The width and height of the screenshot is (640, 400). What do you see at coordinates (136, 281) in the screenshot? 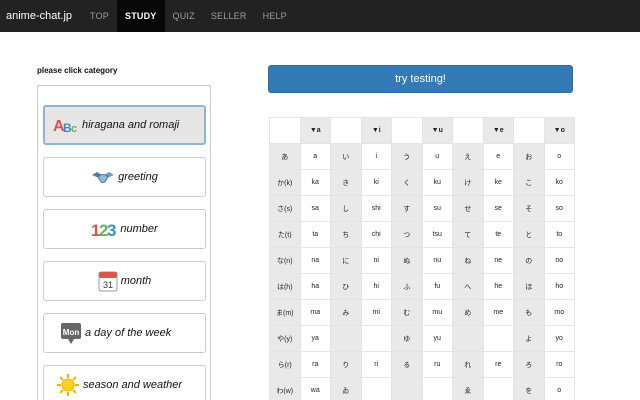
I see `category-label: month` at bounding box center [136, 281].